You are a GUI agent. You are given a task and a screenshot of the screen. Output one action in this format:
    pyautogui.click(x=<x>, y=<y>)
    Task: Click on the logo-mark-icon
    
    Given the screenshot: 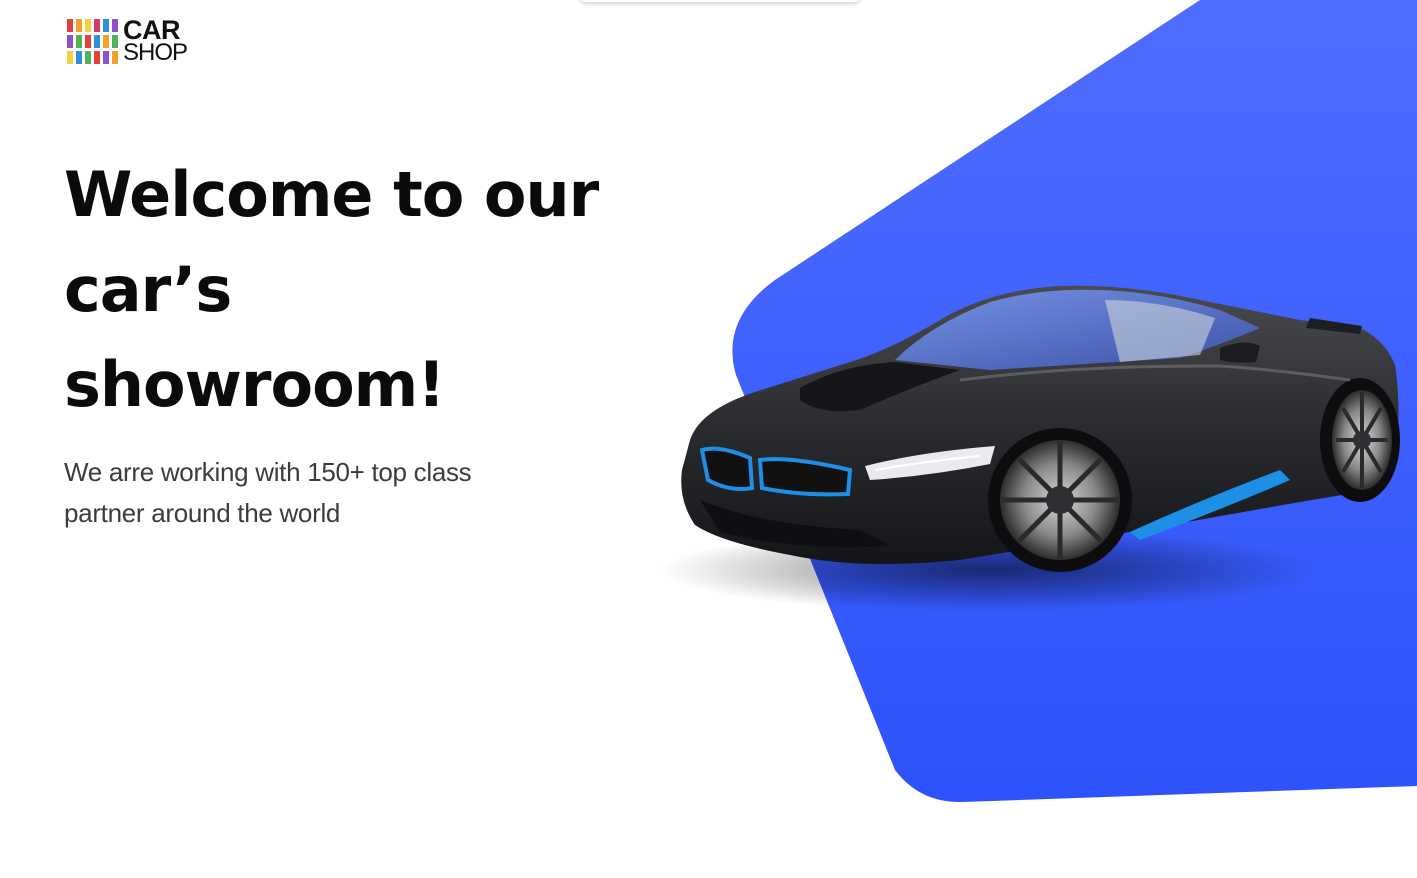 What is the action you would take?
    pyautogui.click(x=92, y=41)
    